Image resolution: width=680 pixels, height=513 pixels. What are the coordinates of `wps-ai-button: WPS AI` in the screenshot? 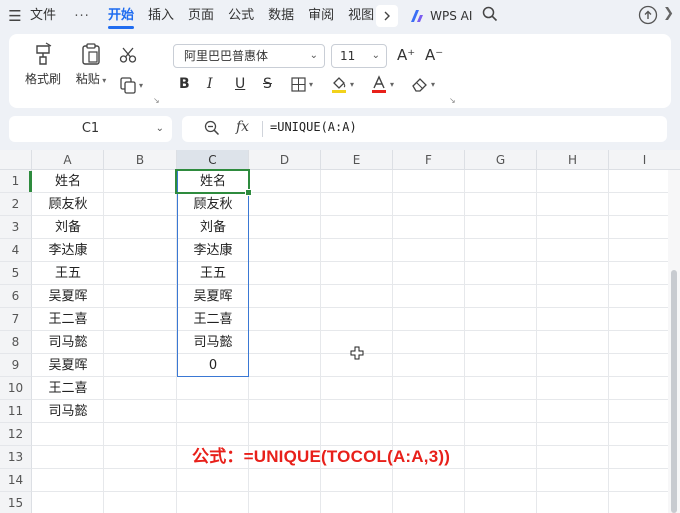 It's located at (441, 16).